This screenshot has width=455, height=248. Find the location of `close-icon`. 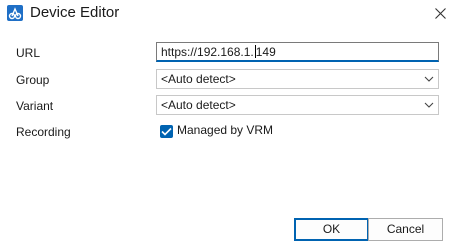

close-icon is located at coordinates (440, 13).